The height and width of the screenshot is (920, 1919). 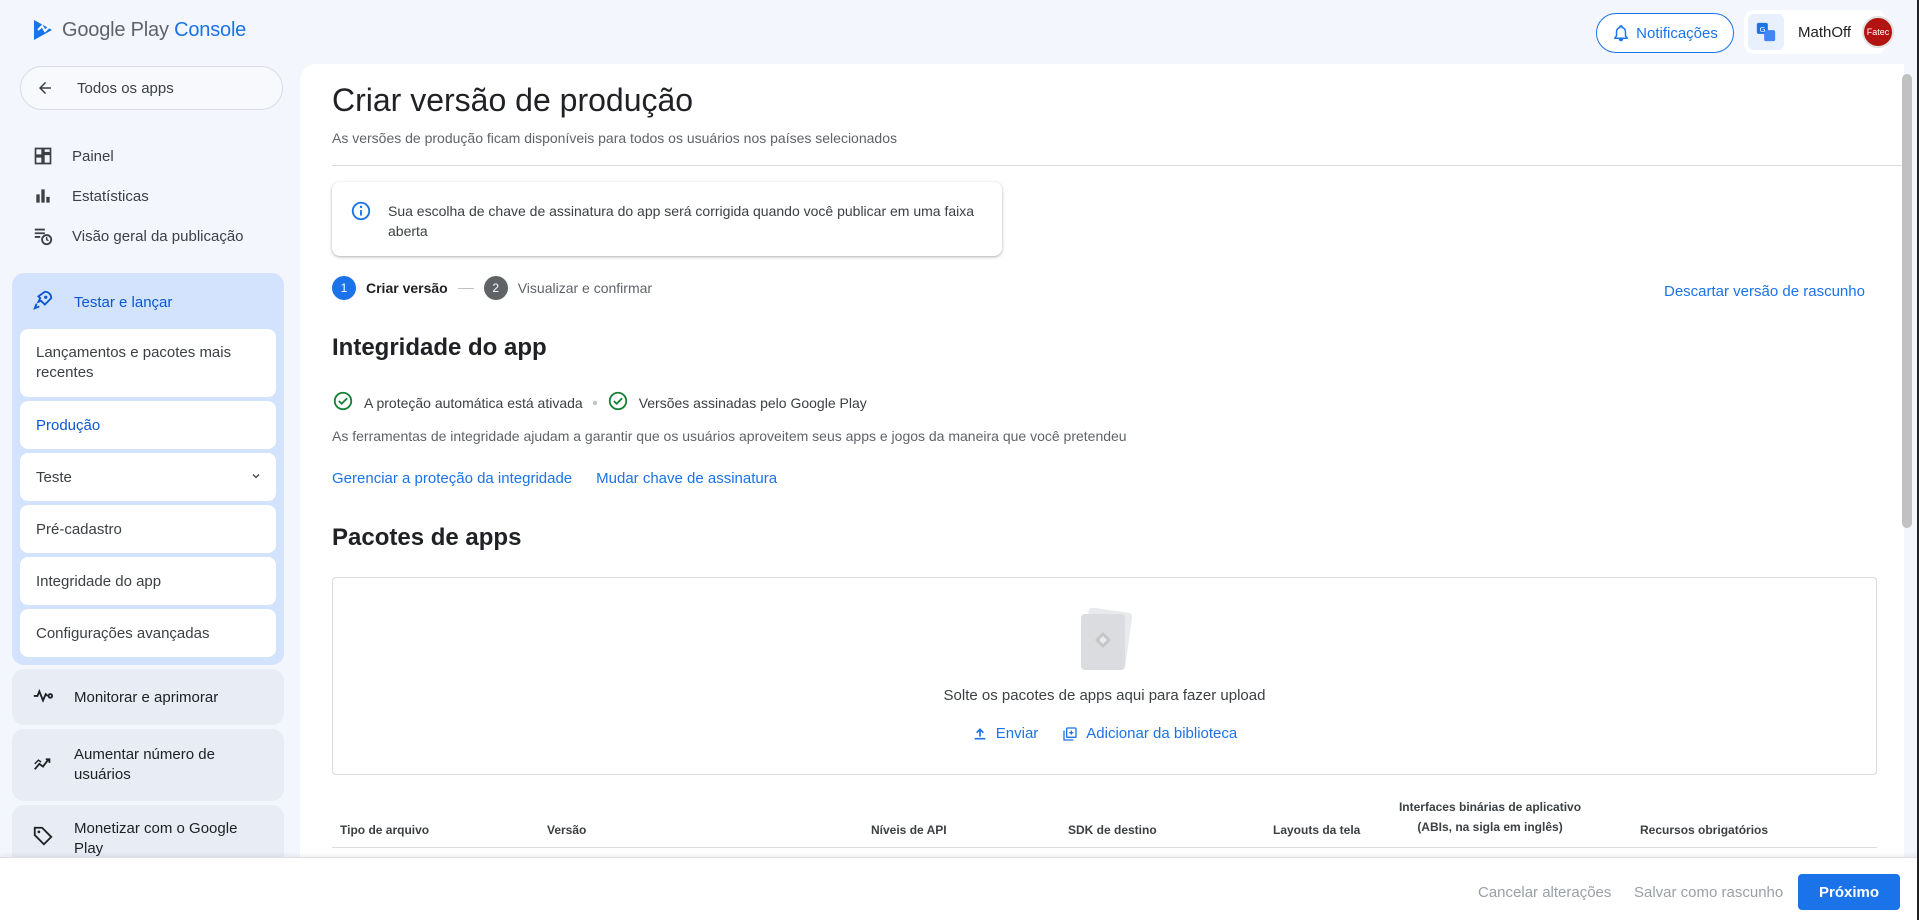 What do you see at coordinates (144, 764) in the screenshot?
I see `sidebar-card-label: Aumentar número de usuários` at bounding box center [144, 764].